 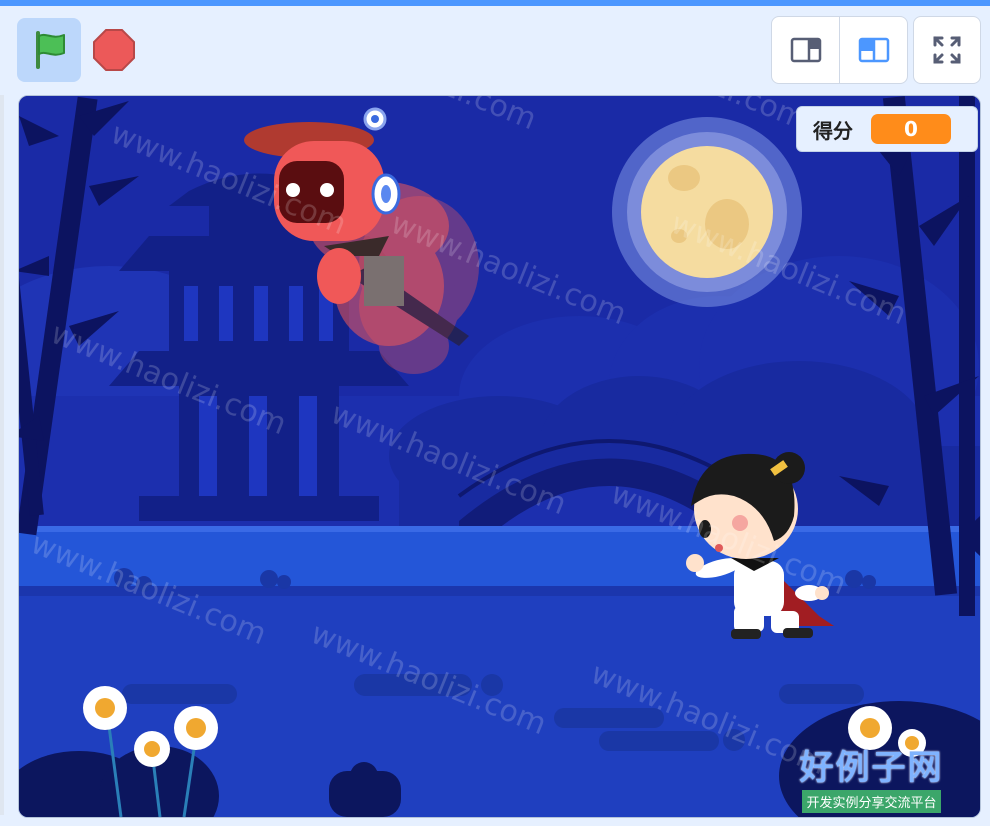 What do you see at coordinates (871, 768) in the screenshot?
I see `watermark-logo-title: 好例子网` at bounding box center [871, 768].